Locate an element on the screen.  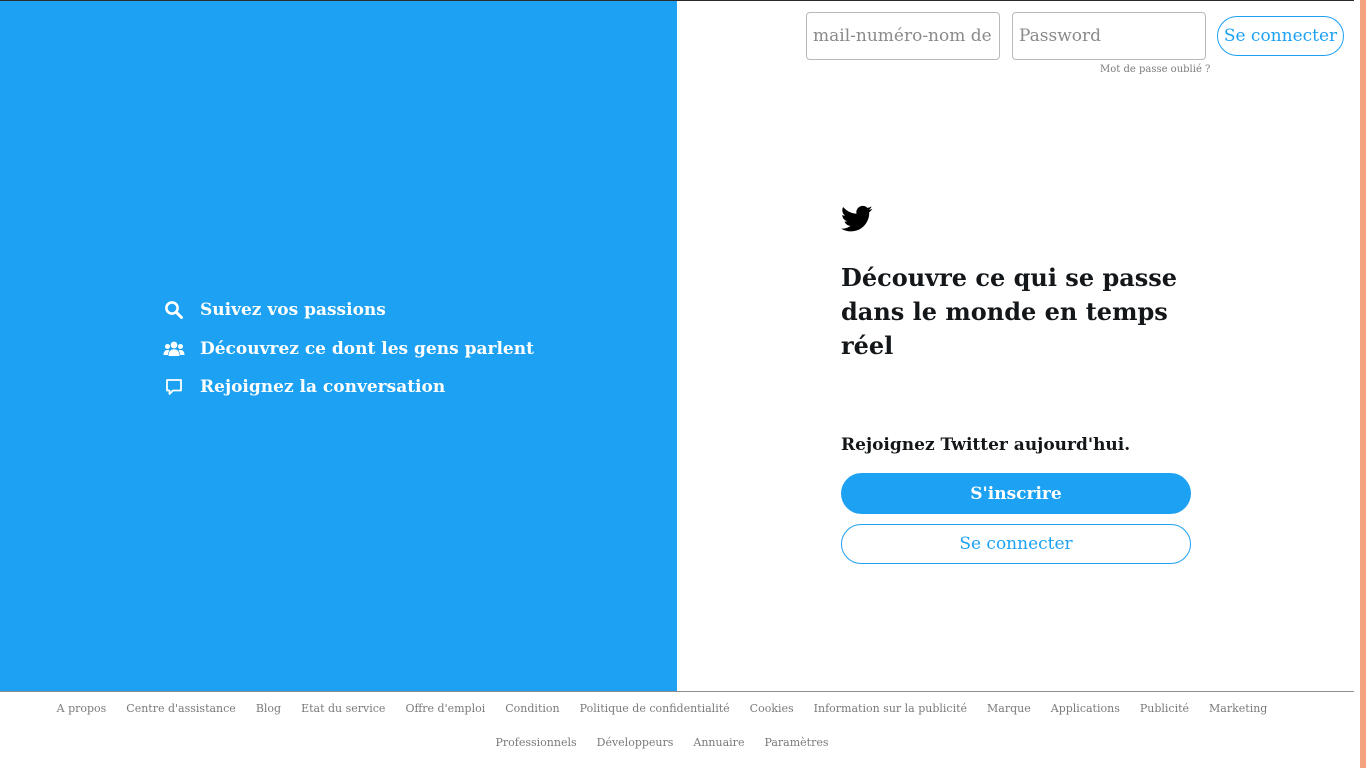
footer-link-settings: Paramètres is located at coordinates (796, 742).